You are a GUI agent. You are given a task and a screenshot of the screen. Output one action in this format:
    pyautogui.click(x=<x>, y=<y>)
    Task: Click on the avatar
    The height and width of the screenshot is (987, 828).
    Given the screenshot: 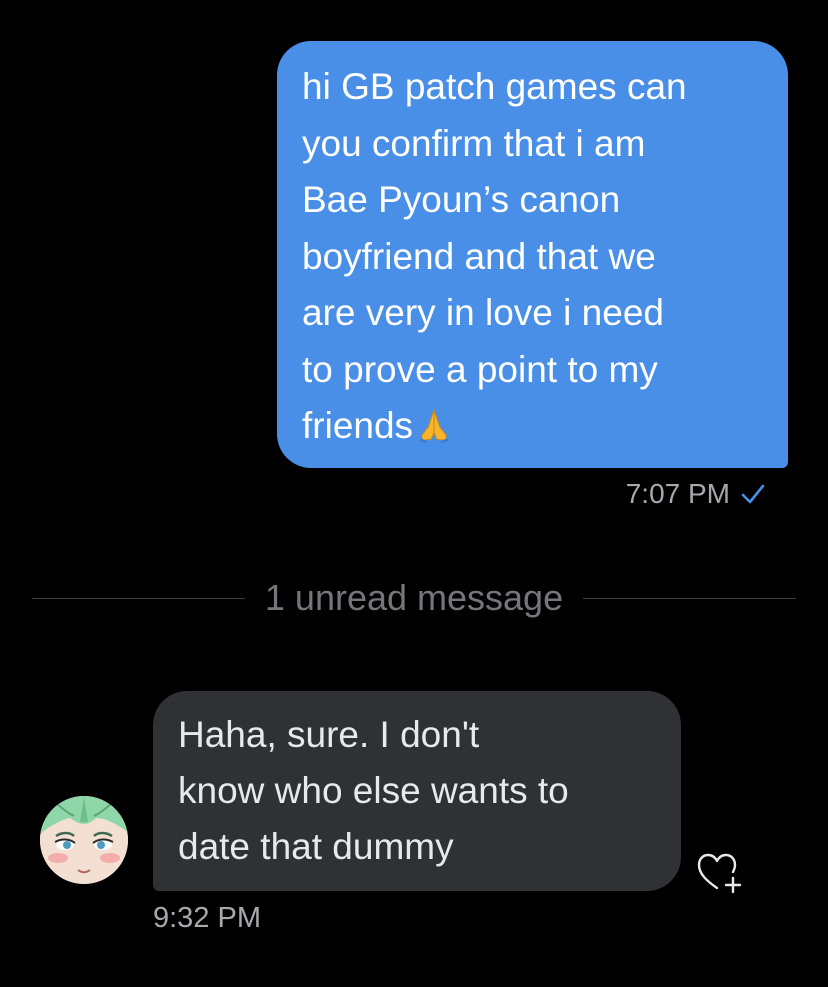 What is the action you would take?
    pyautogui.click(x=84, y=840)
    